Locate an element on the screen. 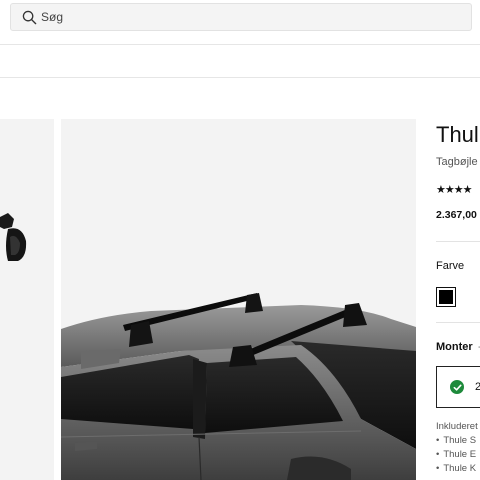 This screenshot has height=480, width=480. swatch-fill is located at coordinates (446, 297).